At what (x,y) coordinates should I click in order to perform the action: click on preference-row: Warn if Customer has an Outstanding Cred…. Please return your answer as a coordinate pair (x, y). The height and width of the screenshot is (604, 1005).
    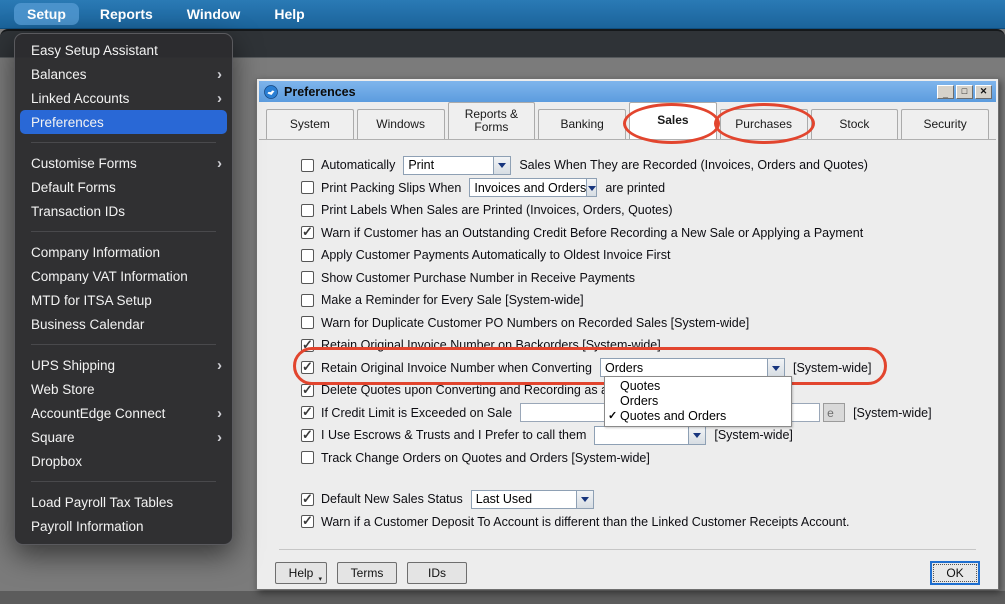
    Looking at the image, I should click on (627, 233).